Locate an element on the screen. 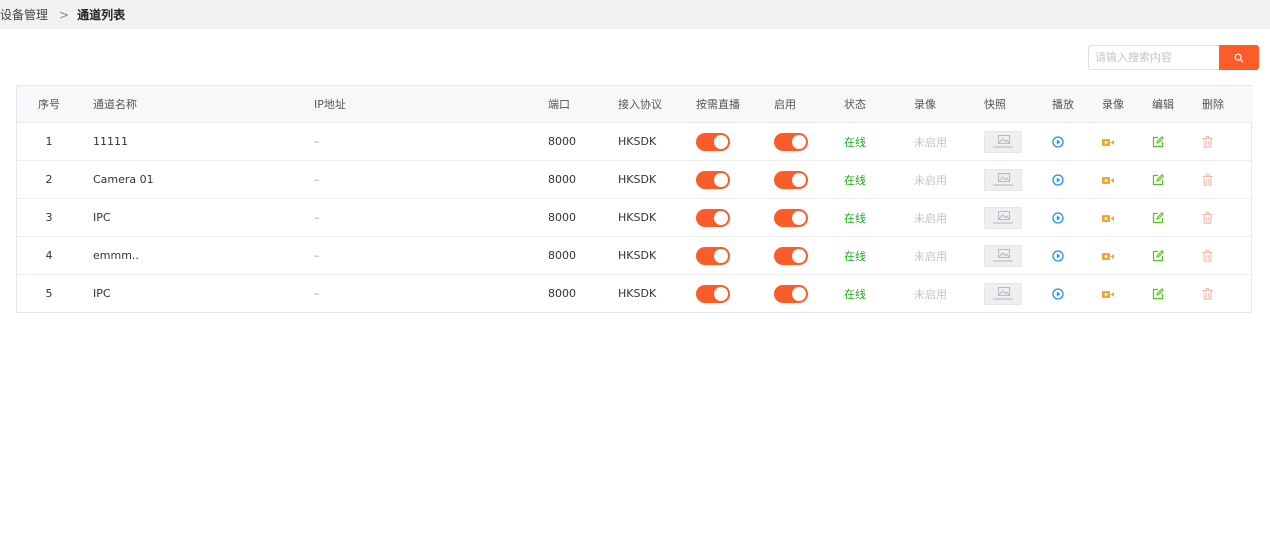  search-input is located at coordinates (1153, 57).